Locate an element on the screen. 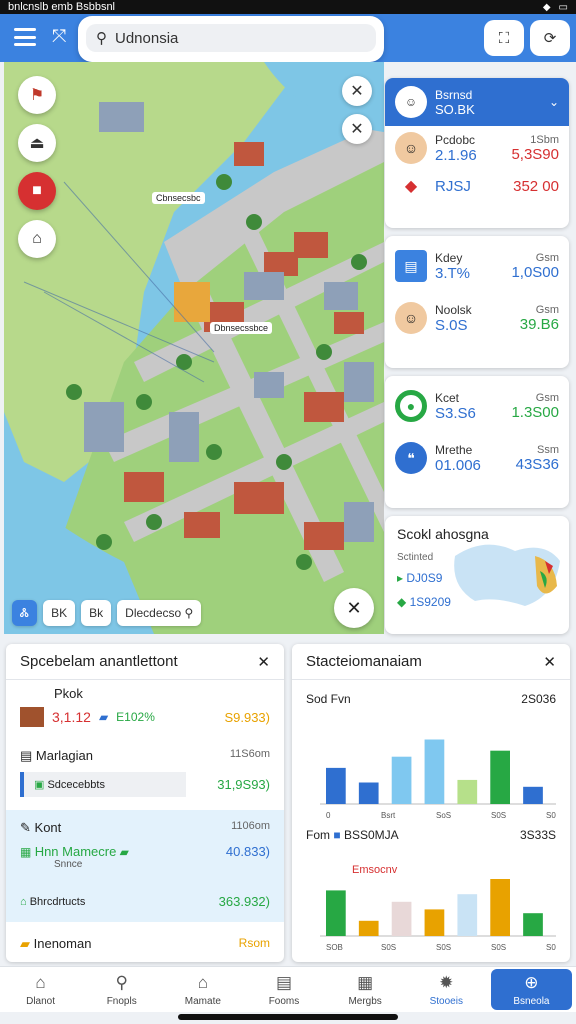  world-value-1: DJ0S9 is located at coordinates (424, 578).